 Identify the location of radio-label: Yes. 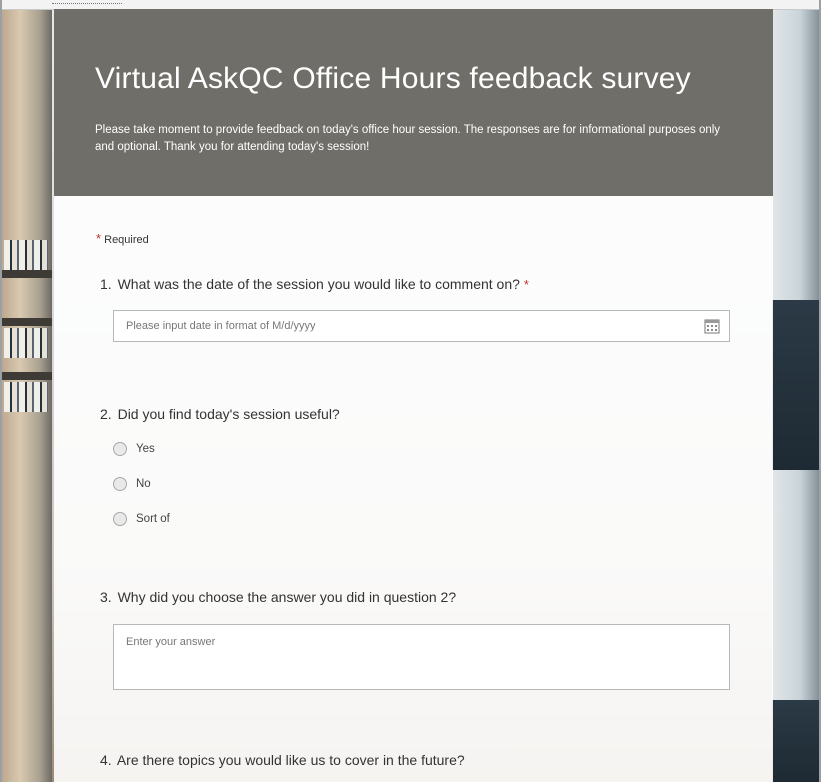
(145, 449).